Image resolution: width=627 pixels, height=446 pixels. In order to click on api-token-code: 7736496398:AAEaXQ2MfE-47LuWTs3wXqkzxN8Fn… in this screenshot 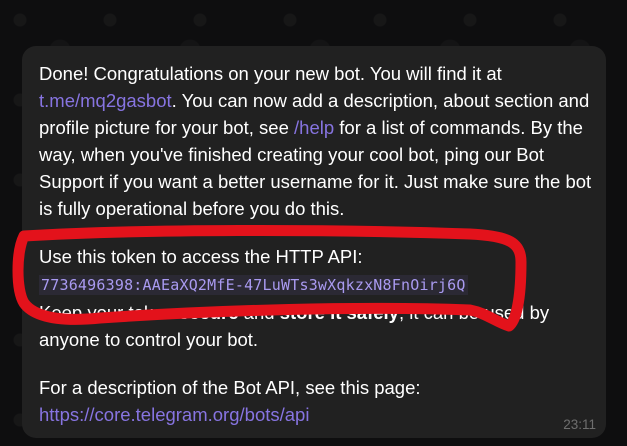, I will do `click(253, 285)`.